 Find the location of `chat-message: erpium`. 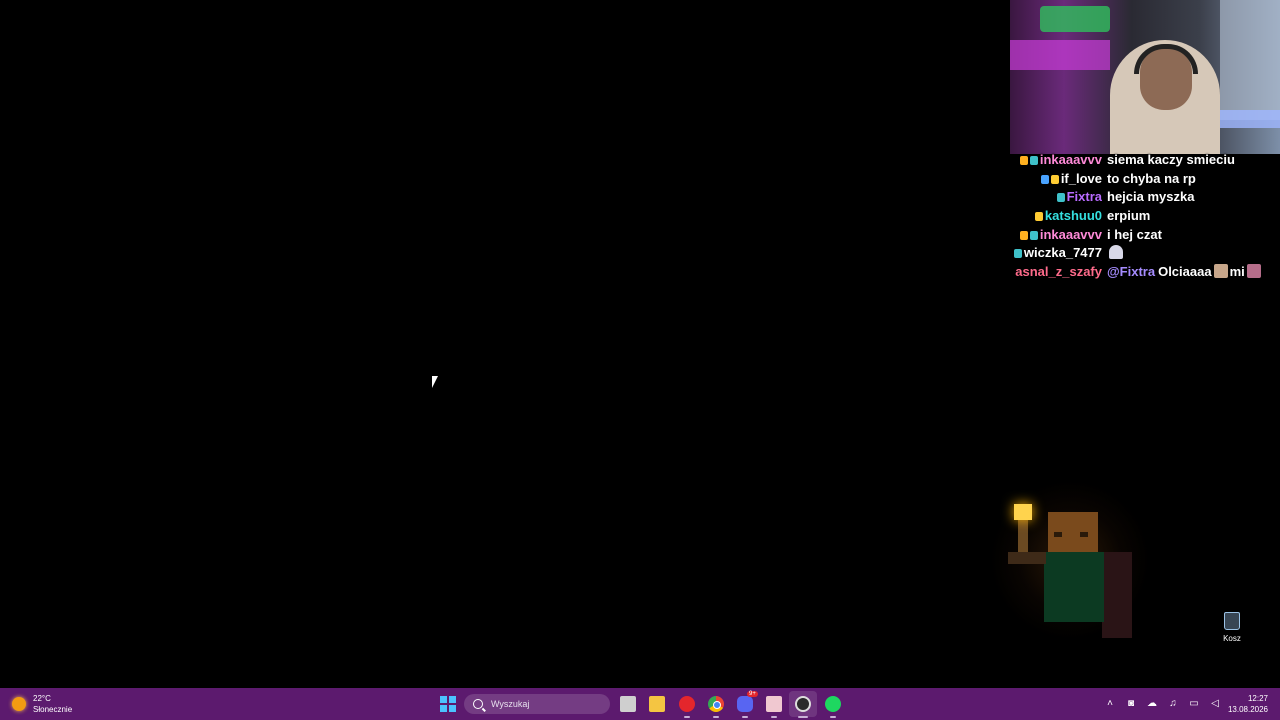

chat-message: erpium is located at coordinates (1129, 215).